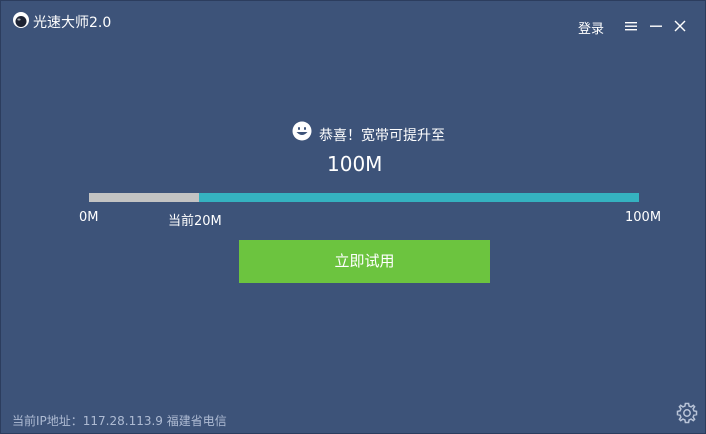 The height and width of the screenshot is (434, 706). Describe the element at coordinates (591, 27) in the screenshot. I see `login-link: 登录` at that location.